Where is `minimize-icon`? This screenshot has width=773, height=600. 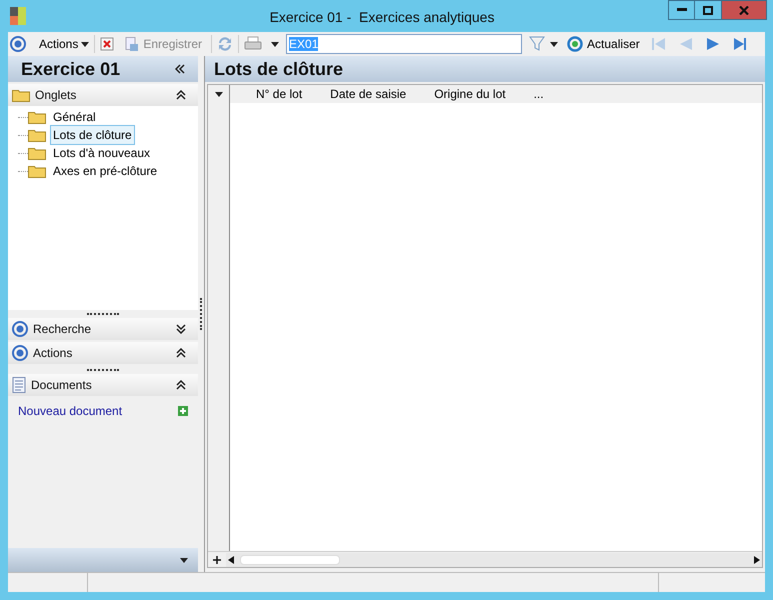 minimize-icon is located at coordinates (681, 10).